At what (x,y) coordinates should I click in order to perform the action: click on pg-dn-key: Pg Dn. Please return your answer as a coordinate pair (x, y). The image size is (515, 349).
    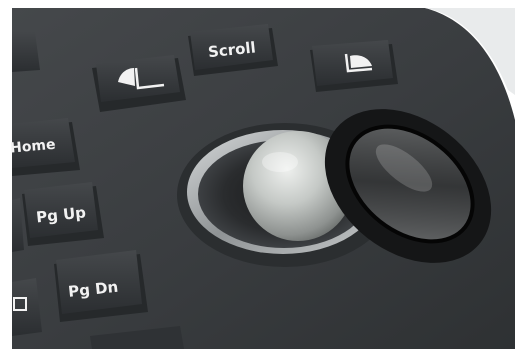
    Looking at the image, I should click on (101, 286).